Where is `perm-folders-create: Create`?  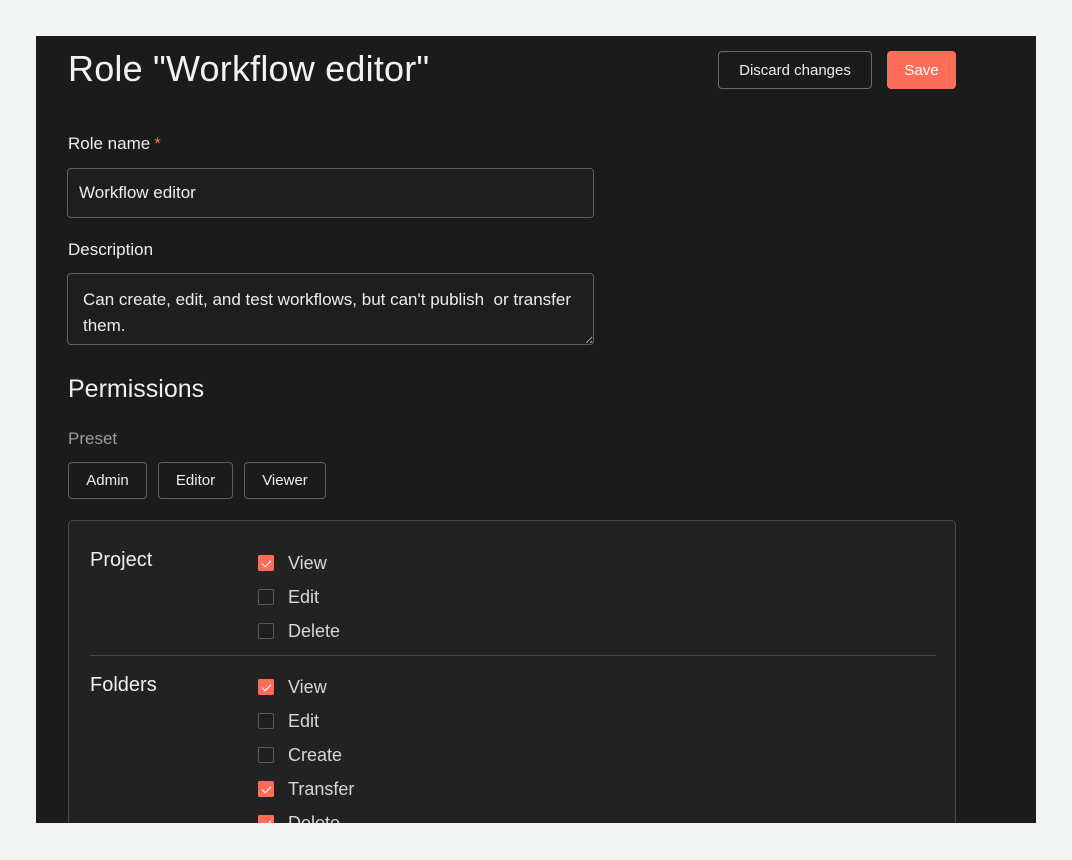 perm-folders-create: Create is located at coordinates (300, 755).